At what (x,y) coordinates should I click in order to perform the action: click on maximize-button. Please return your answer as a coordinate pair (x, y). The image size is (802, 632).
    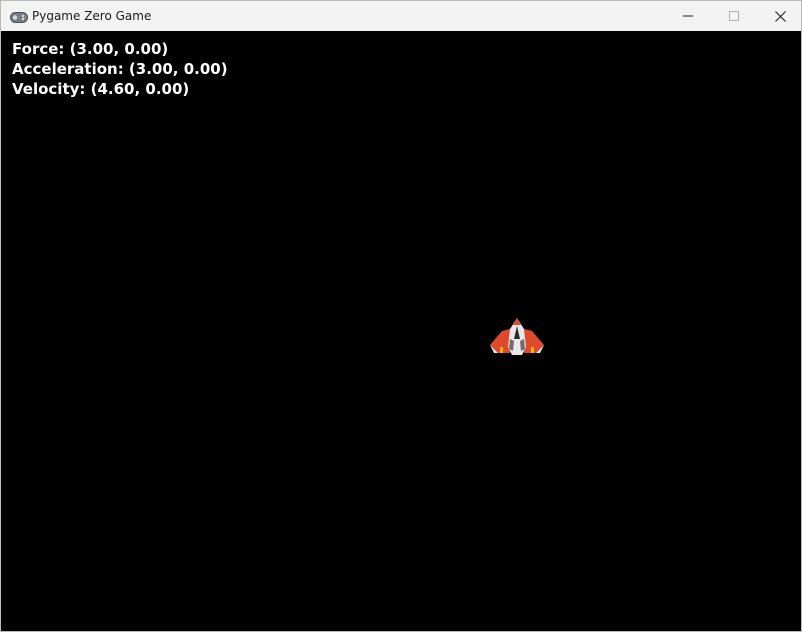
    Looking at the image, I should click on (734, 16).